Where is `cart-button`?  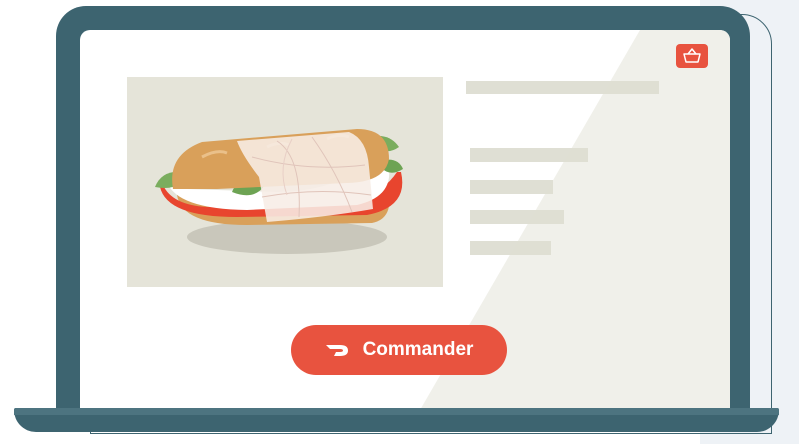
cart-button is located at coordinates (692, 56).